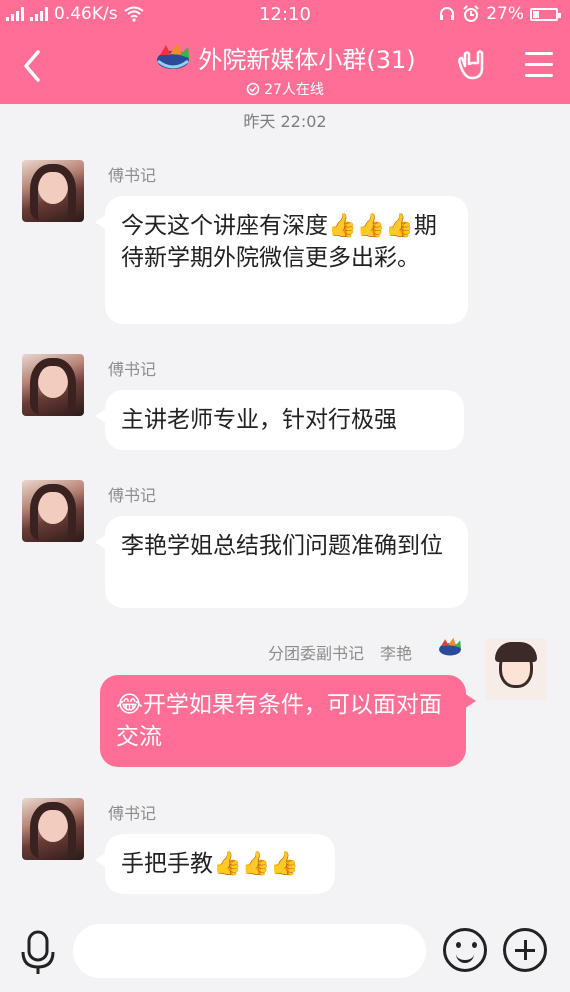 The height and width of the screenshot is (992, 570). What do you see at coordinates (505, 14) in the screenshot?
I see `battery-percent: 27%` at bounding box center [505, 14].